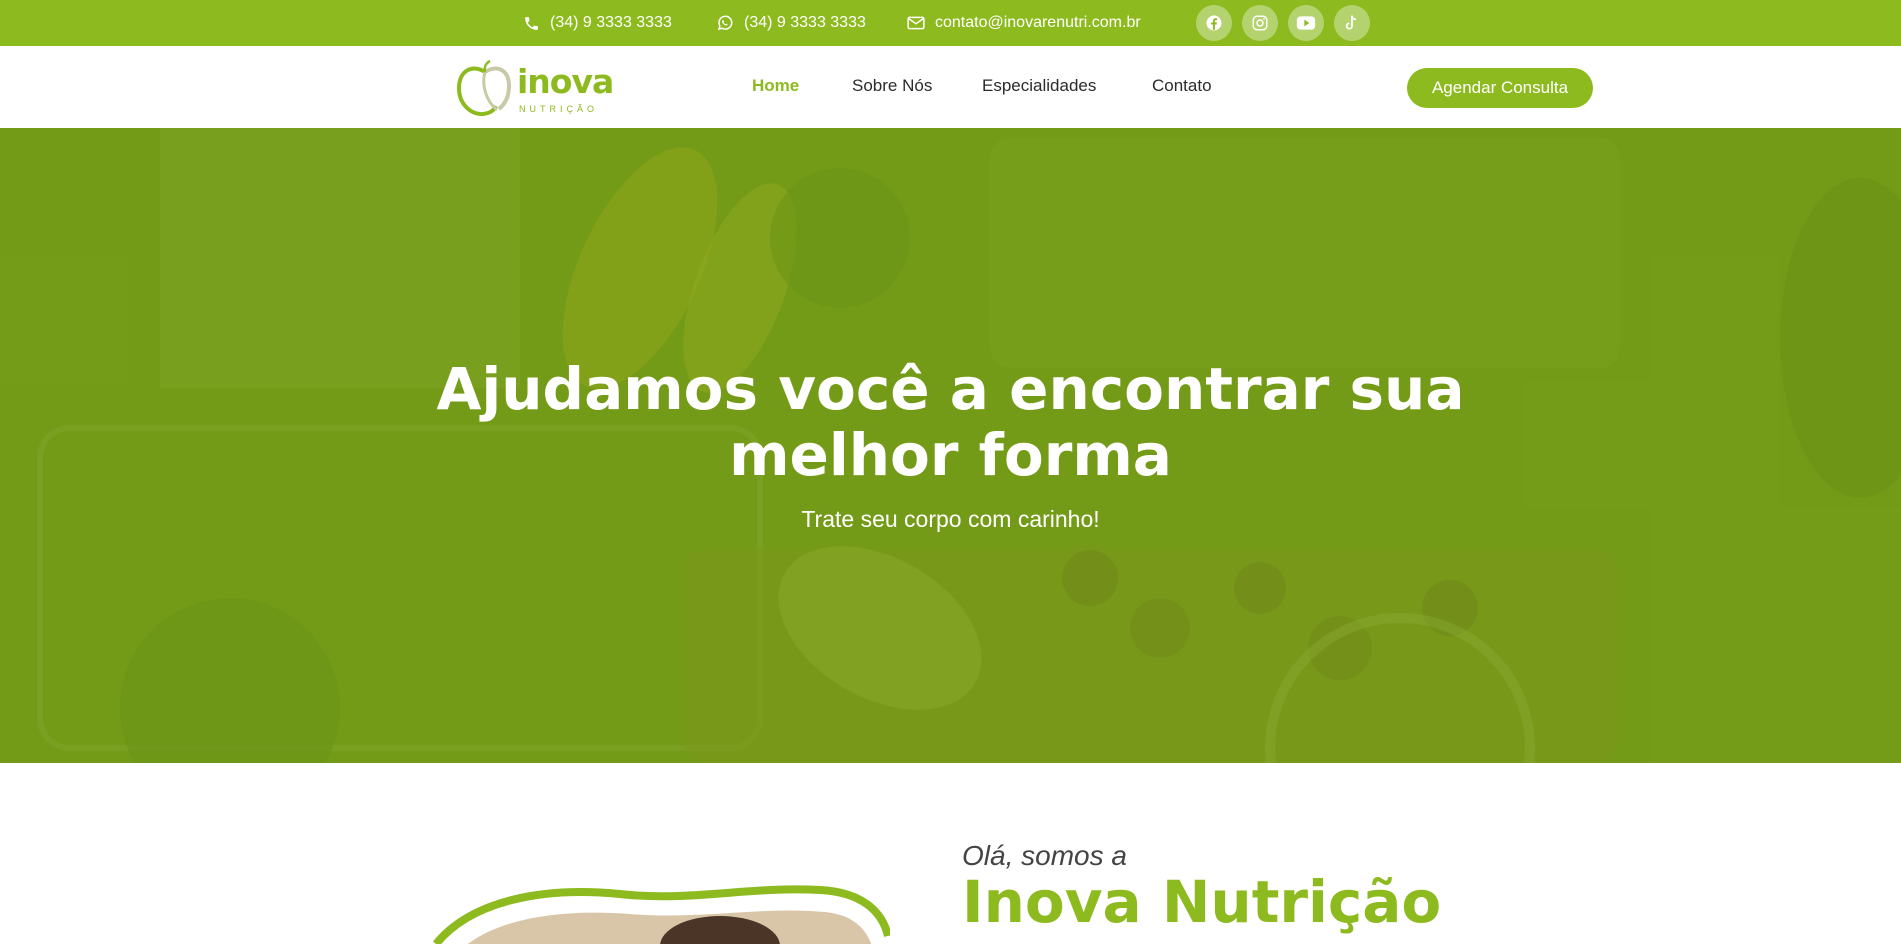  Describe the element at coordinates (1039, 86) in the screenshot. I see `nav-especialidades: Especialidades` at that location.